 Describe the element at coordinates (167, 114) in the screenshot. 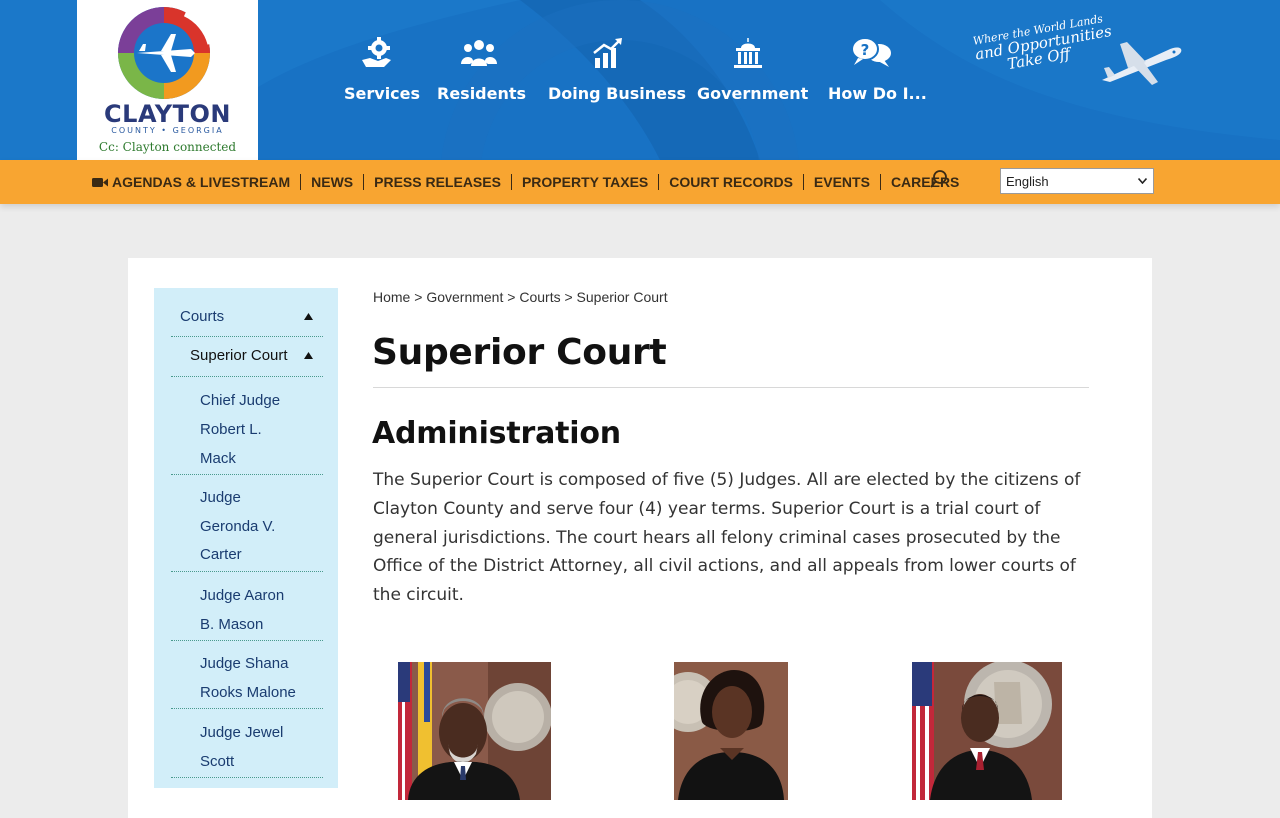

I see `logo-wordmark: CLAYTON` at that location.